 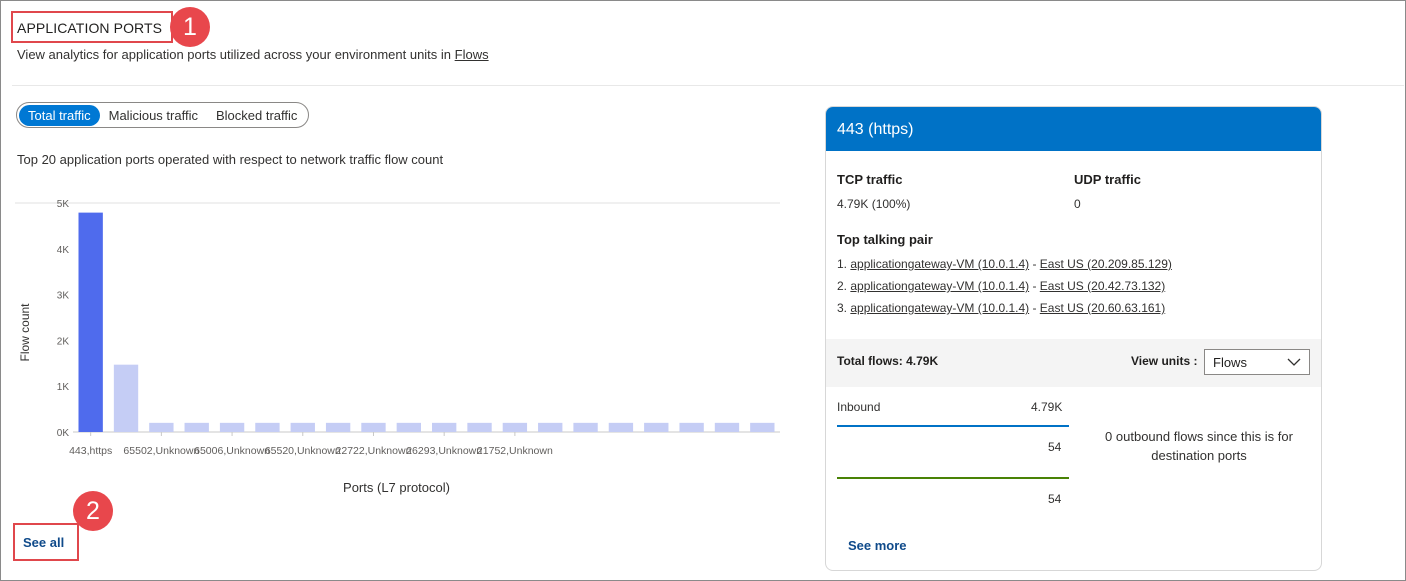 What do you see at coordinates (256, 115) in the screenshot?
I see `tab-blocked-traffic: Blocked traffic` at bounding box center [256, 115].